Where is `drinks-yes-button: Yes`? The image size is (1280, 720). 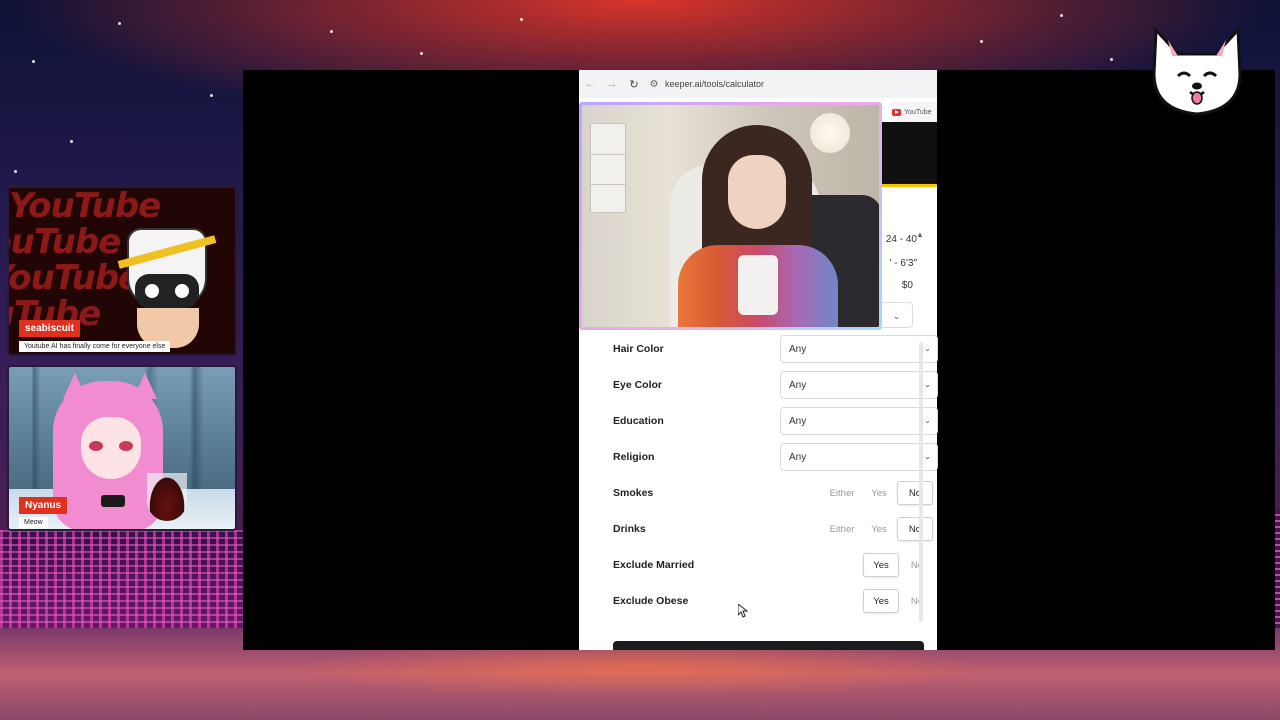 drinks-yes-button: Yes is located at coordinates (879, 529).